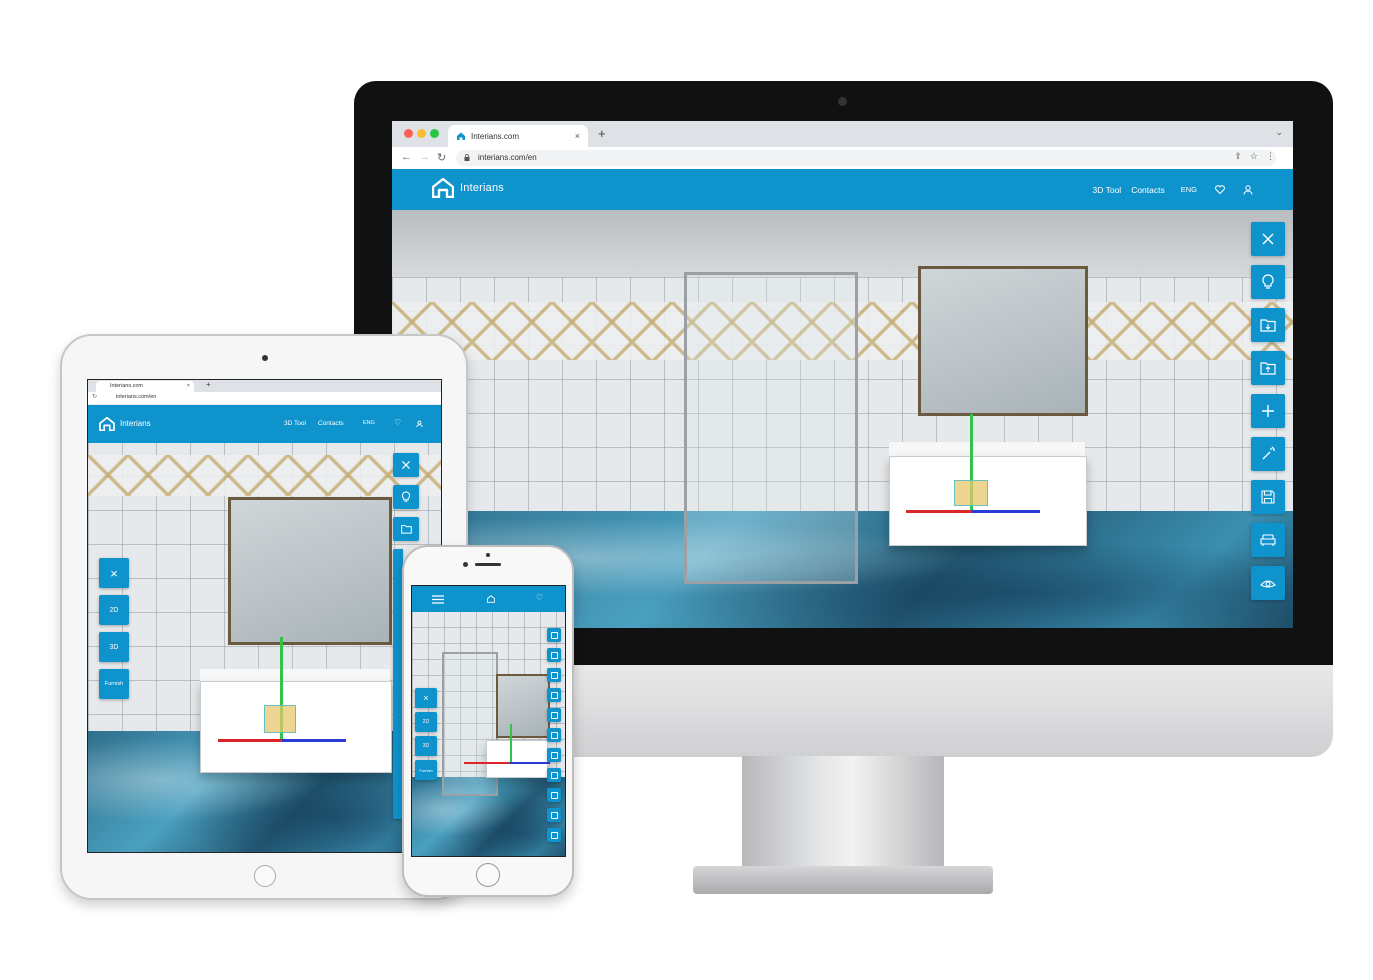 The image size is (1373, 980). Describe the element at coordinates (314, 740) in the screenshot. I see `tablet-gizmo-x-axis-blue` at that location.